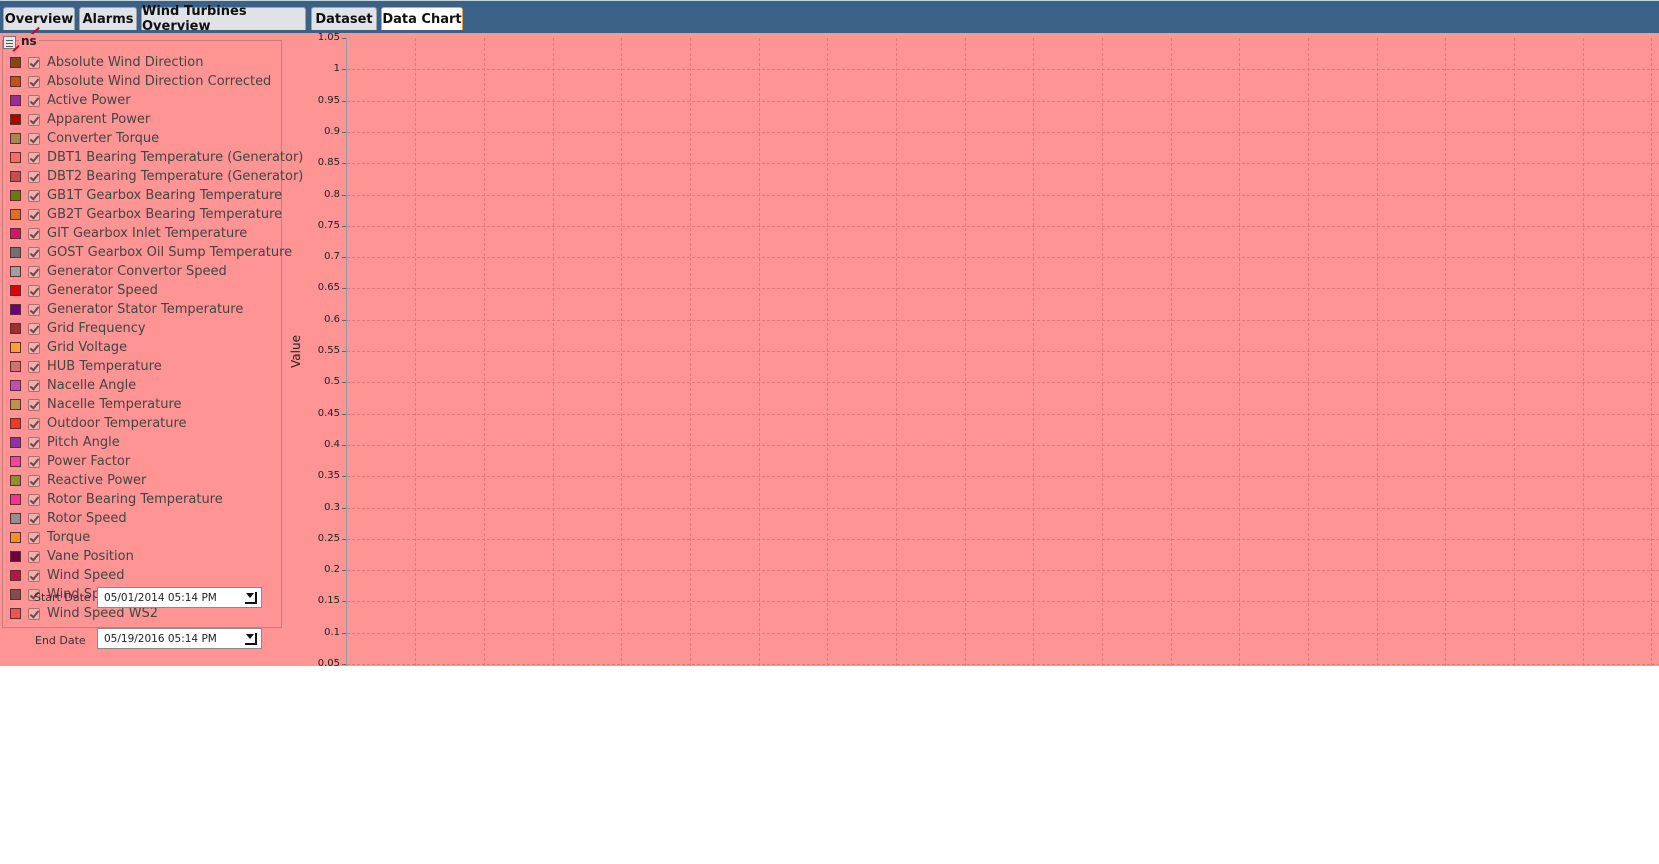  I want to click on legend-item: Apparent Power, so click(156, 119).